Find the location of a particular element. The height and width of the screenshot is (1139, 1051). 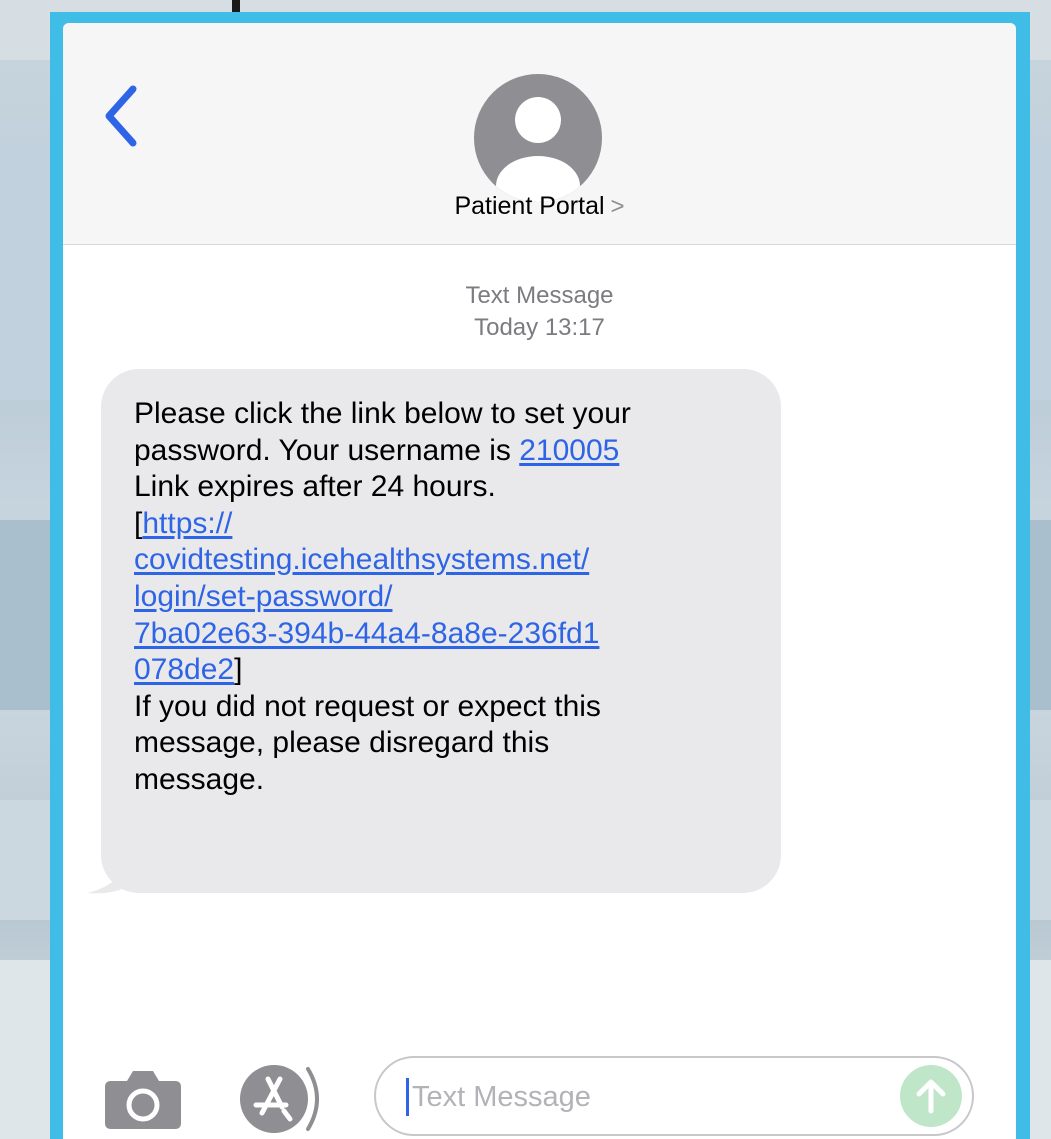

person-silhouette-icon is located at coordinates (538, 138).